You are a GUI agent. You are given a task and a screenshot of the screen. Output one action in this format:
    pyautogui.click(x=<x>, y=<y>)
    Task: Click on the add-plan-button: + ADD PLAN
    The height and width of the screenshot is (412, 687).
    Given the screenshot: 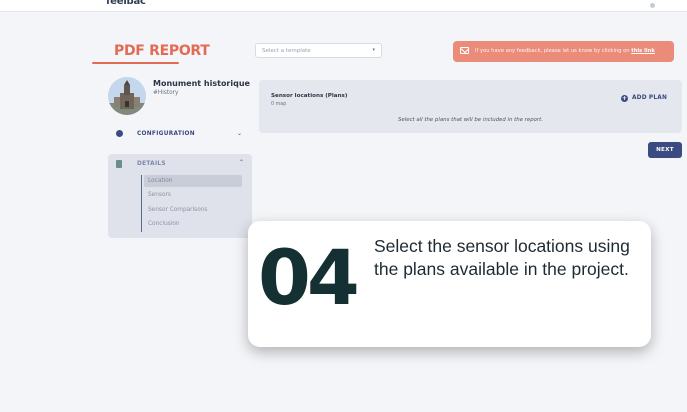 What is the action you would take?
    pyautogui.click(x=644, y=98)
    